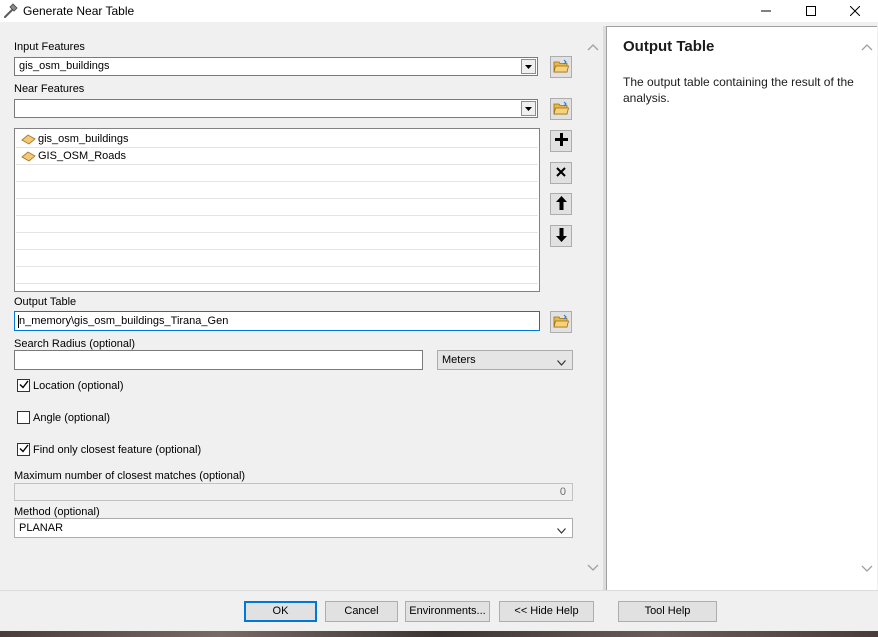 The height and width of the screenshot is (637, 878). What do you see at coordinates (79, 11) in the screenshot?
I see `window-title: Generate Near Table` at bounding box center [79, 11].